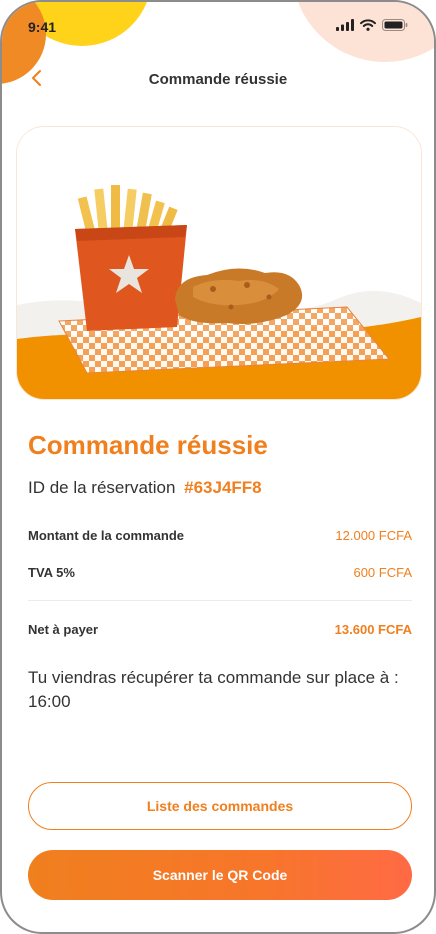  Describe the element at coordinates (220, 875) in the screenshot. I see `scan-qr-button: Scanner le QR Code` at that location.